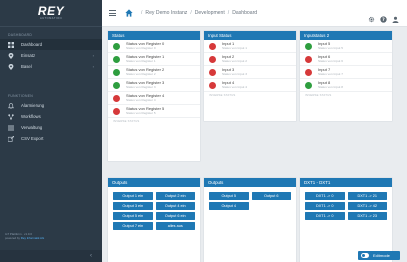 The width and height of the screenshot is (407, 262). Describe the element at coordinates (234, 74) in the screenshot. I see `list-item-subtitle: Status von Input 3` at that location.